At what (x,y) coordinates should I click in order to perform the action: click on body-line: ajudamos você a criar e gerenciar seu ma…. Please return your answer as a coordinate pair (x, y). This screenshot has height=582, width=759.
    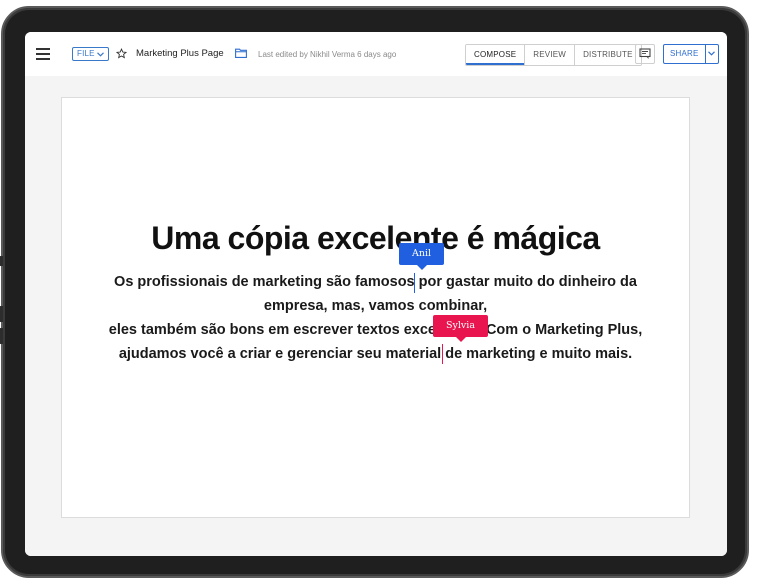
    Looking at the image, I should click on (375, 354).